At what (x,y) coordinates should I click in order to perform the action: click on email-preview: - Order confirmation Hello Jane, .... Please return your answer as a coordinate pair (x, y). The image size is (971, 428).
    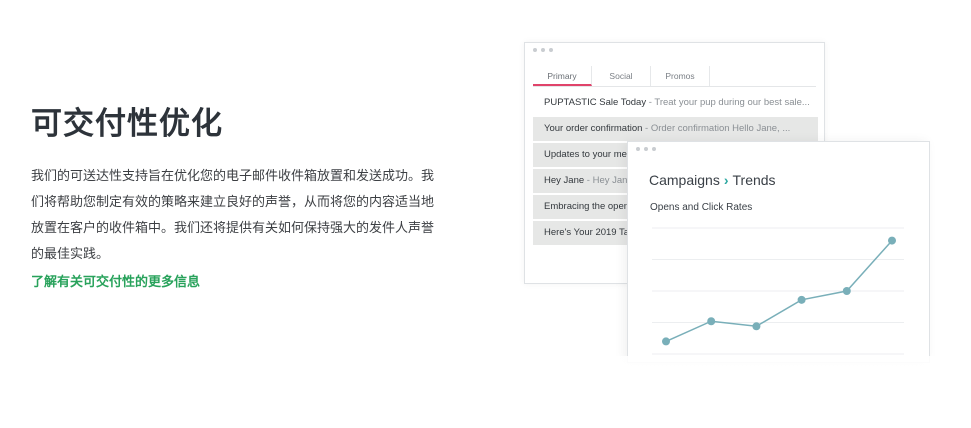
    Looking at the image, I should click on (716, 128).